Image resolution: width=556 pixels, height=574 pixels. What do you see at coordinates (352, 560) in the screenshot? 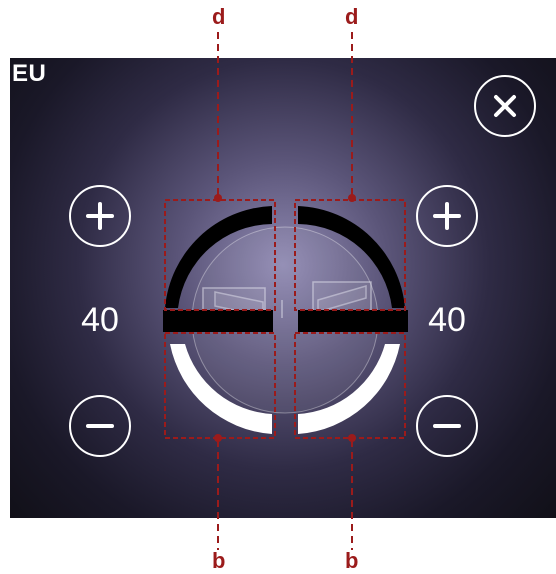
I see `callout-b-right: b` at bounding box center [352, 560].